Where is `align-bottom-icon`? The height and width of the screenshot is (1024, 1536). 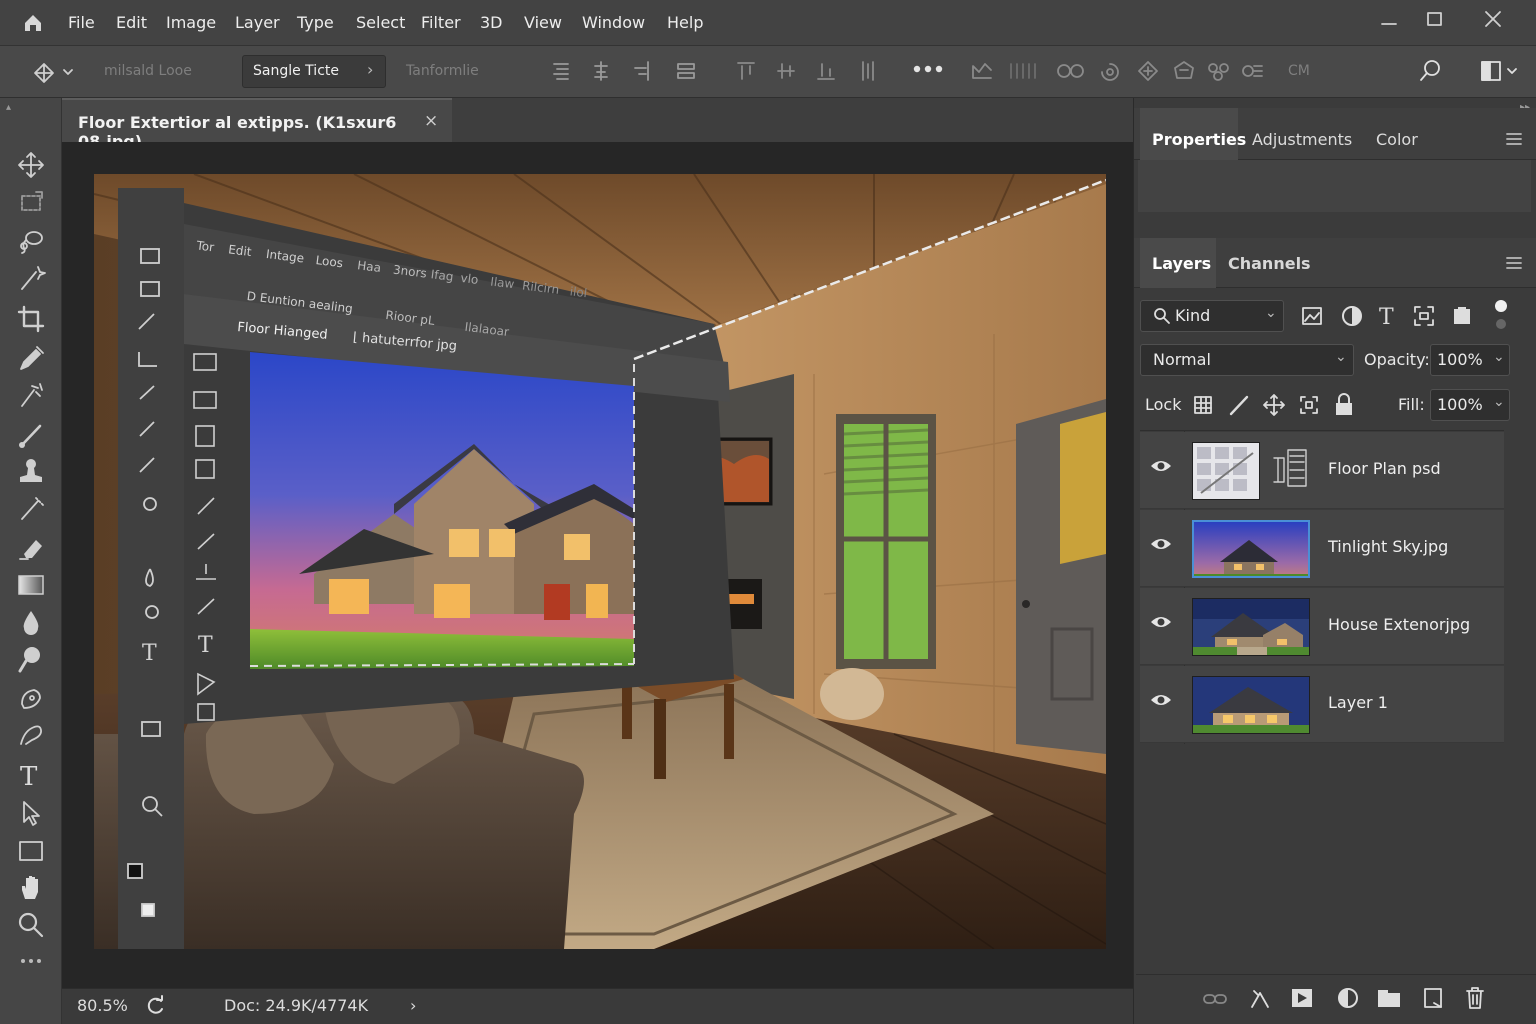 align-bottom-icon is located at coordinates (826, 71).